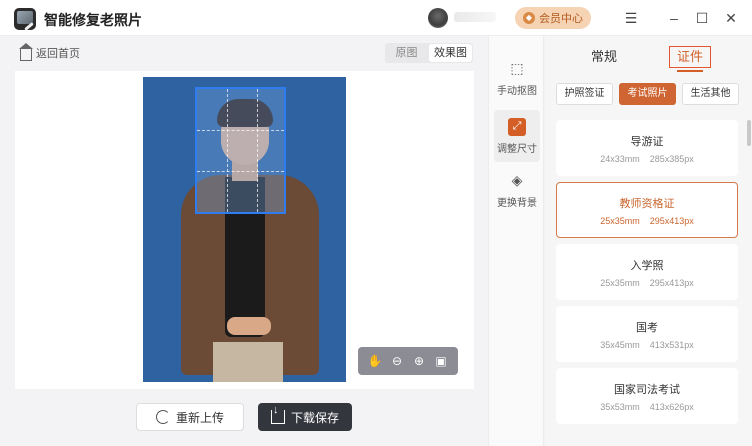 This screenshot has width=752, height=446. I want to click on size-card: 导游证 24x33mm 285x385px, so click(647, 148).